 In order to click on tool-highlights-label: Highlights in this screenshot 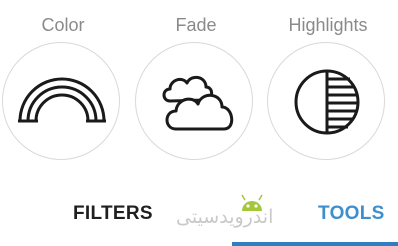, I will do `click(328, 25)`.